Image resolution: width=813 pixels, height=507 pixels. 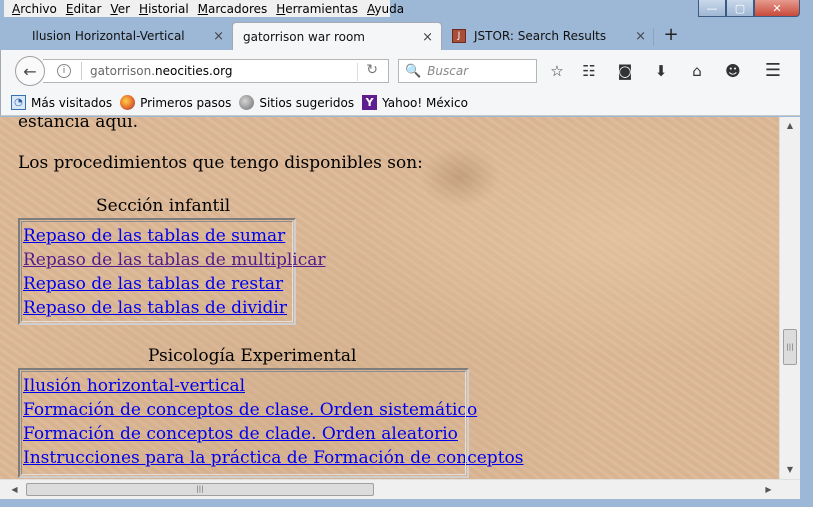 What do you see at coordinates (400, 489) in the screenshot?
I see `horizontal-scrollbar: ◀ ||| ▶` at bounding box center [400, 489].